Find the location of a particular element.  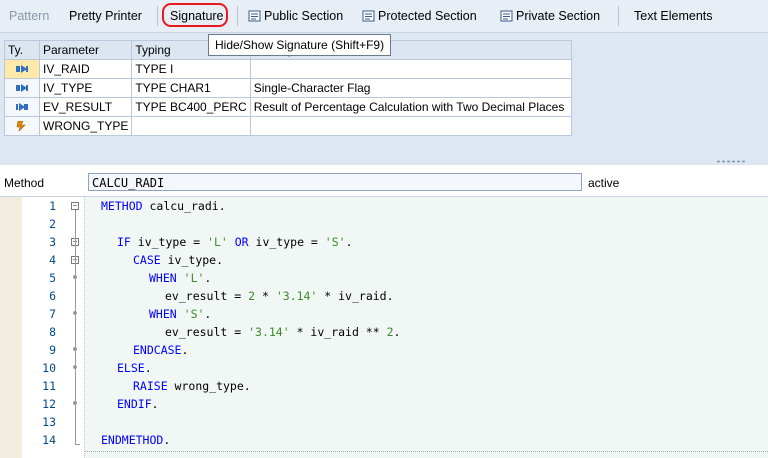

fold-end-icon is located at coordinates (77, 444).